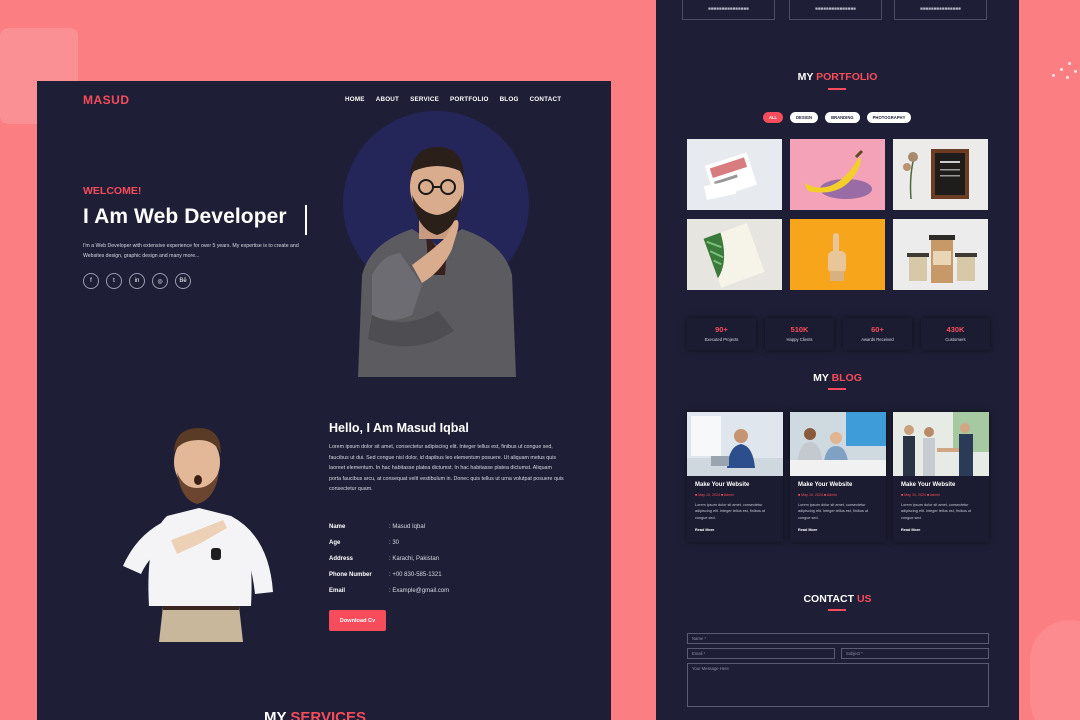 This screenshot has width=1080, height=720. I want to click on portfolio-tile-wooden-hand, so click(837, 254).